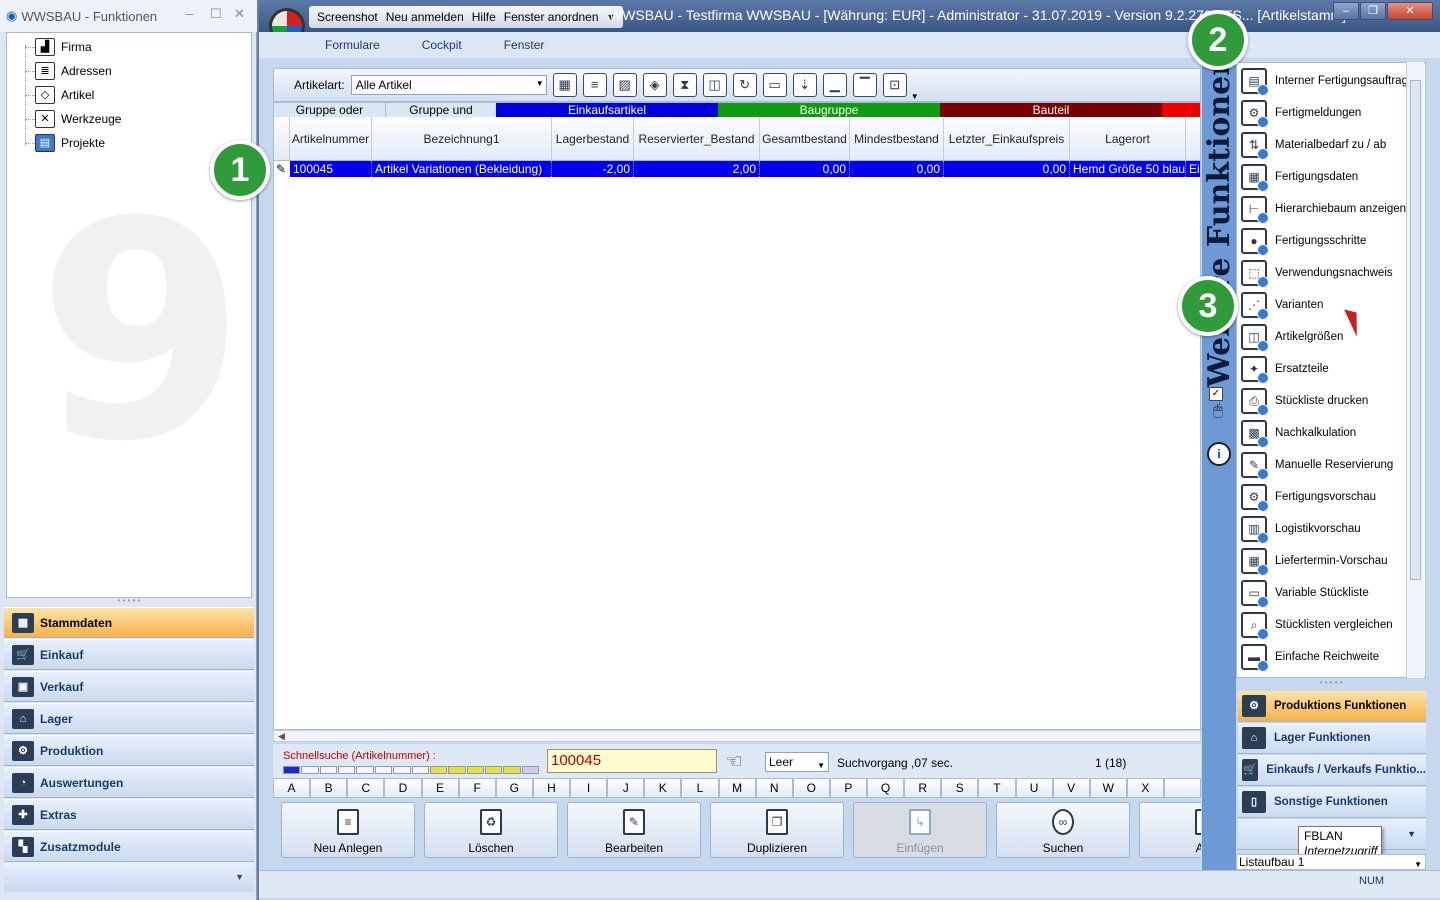  Describe the element at coordinates (1219, 454) in the screenshot. I see `info-icon: i` at that location.